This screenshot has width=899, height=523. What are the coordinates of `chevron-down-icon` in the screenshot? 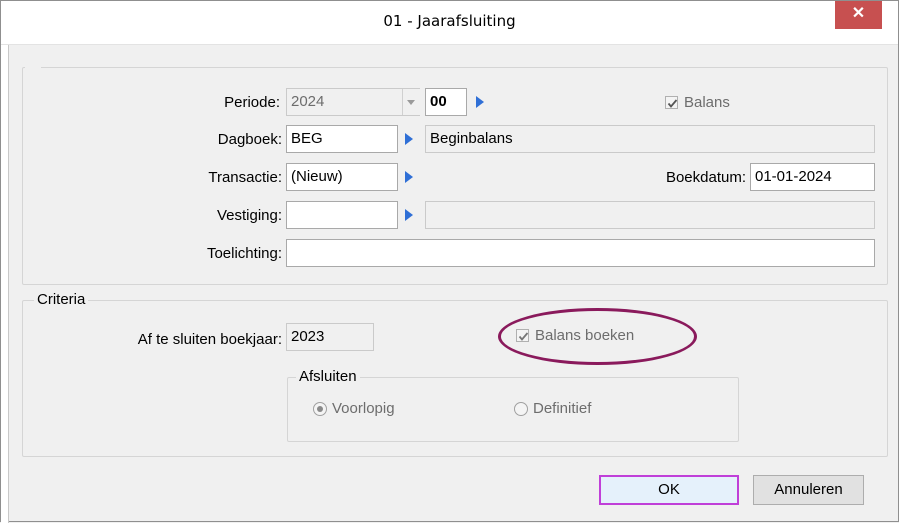 It's located at (411, 102).